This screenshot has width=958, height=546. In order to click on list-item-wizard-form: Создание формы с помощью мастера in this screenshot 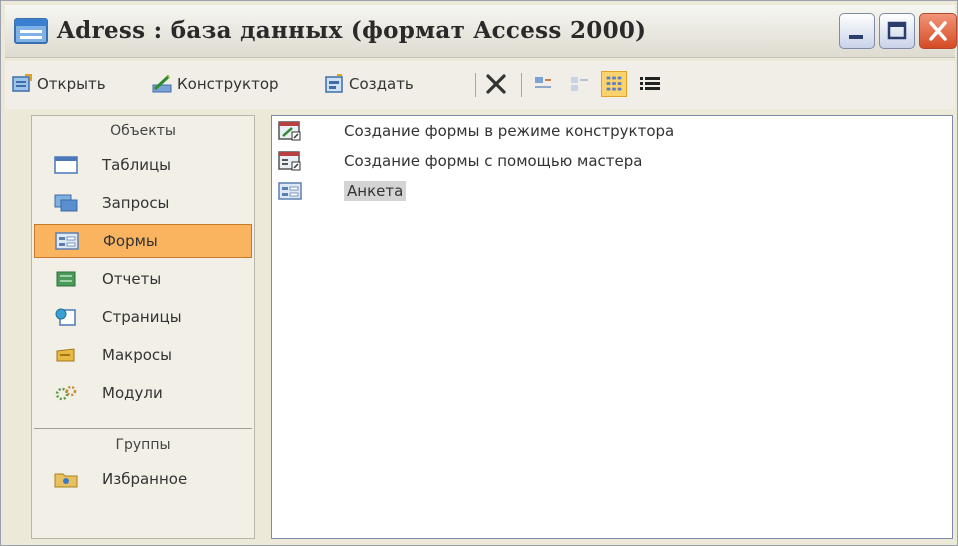, I will do `click(460, 161)`.